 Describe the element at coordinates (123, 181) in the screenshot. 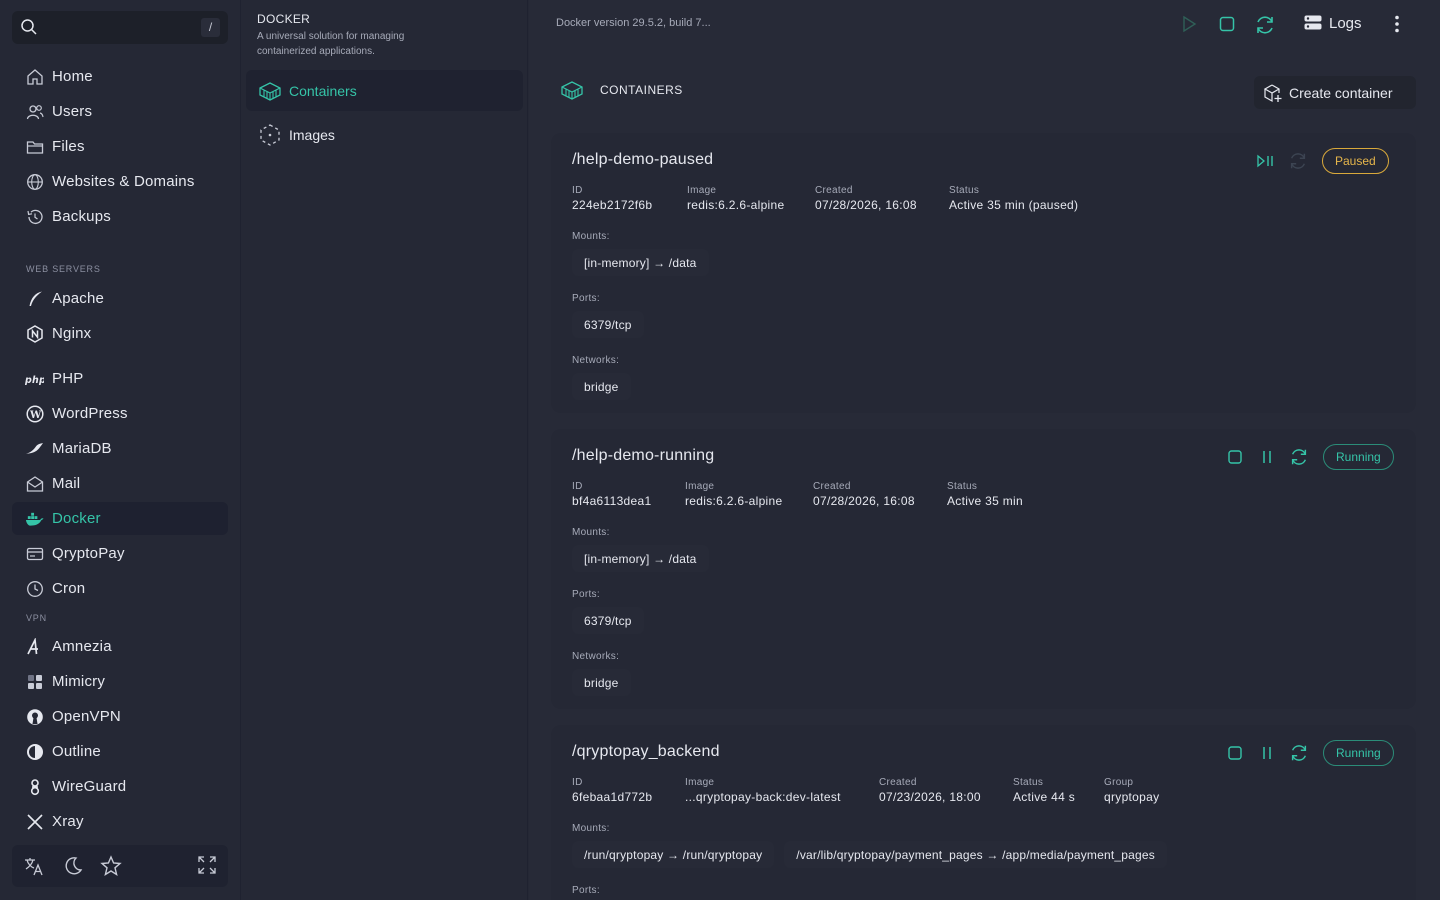

I see `sidebar-item-label: Websites & Domains` at that location.